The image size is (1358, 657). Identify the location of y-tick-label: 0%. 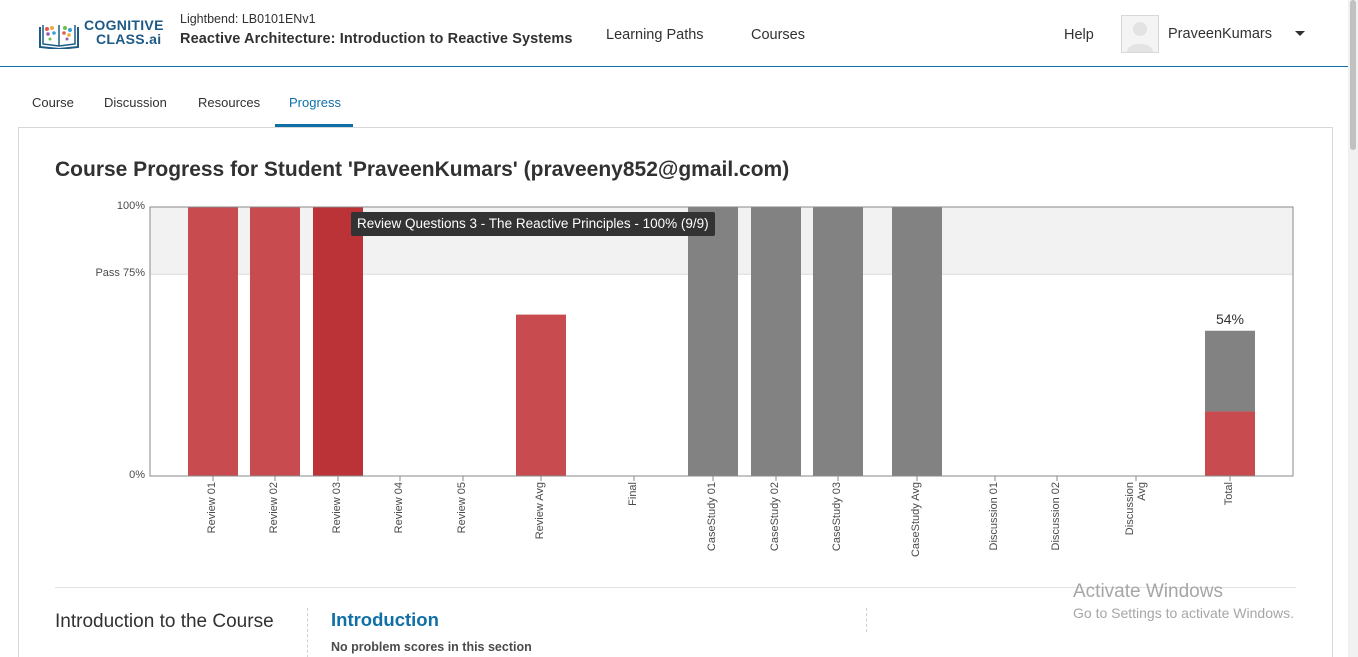
(137, 475).